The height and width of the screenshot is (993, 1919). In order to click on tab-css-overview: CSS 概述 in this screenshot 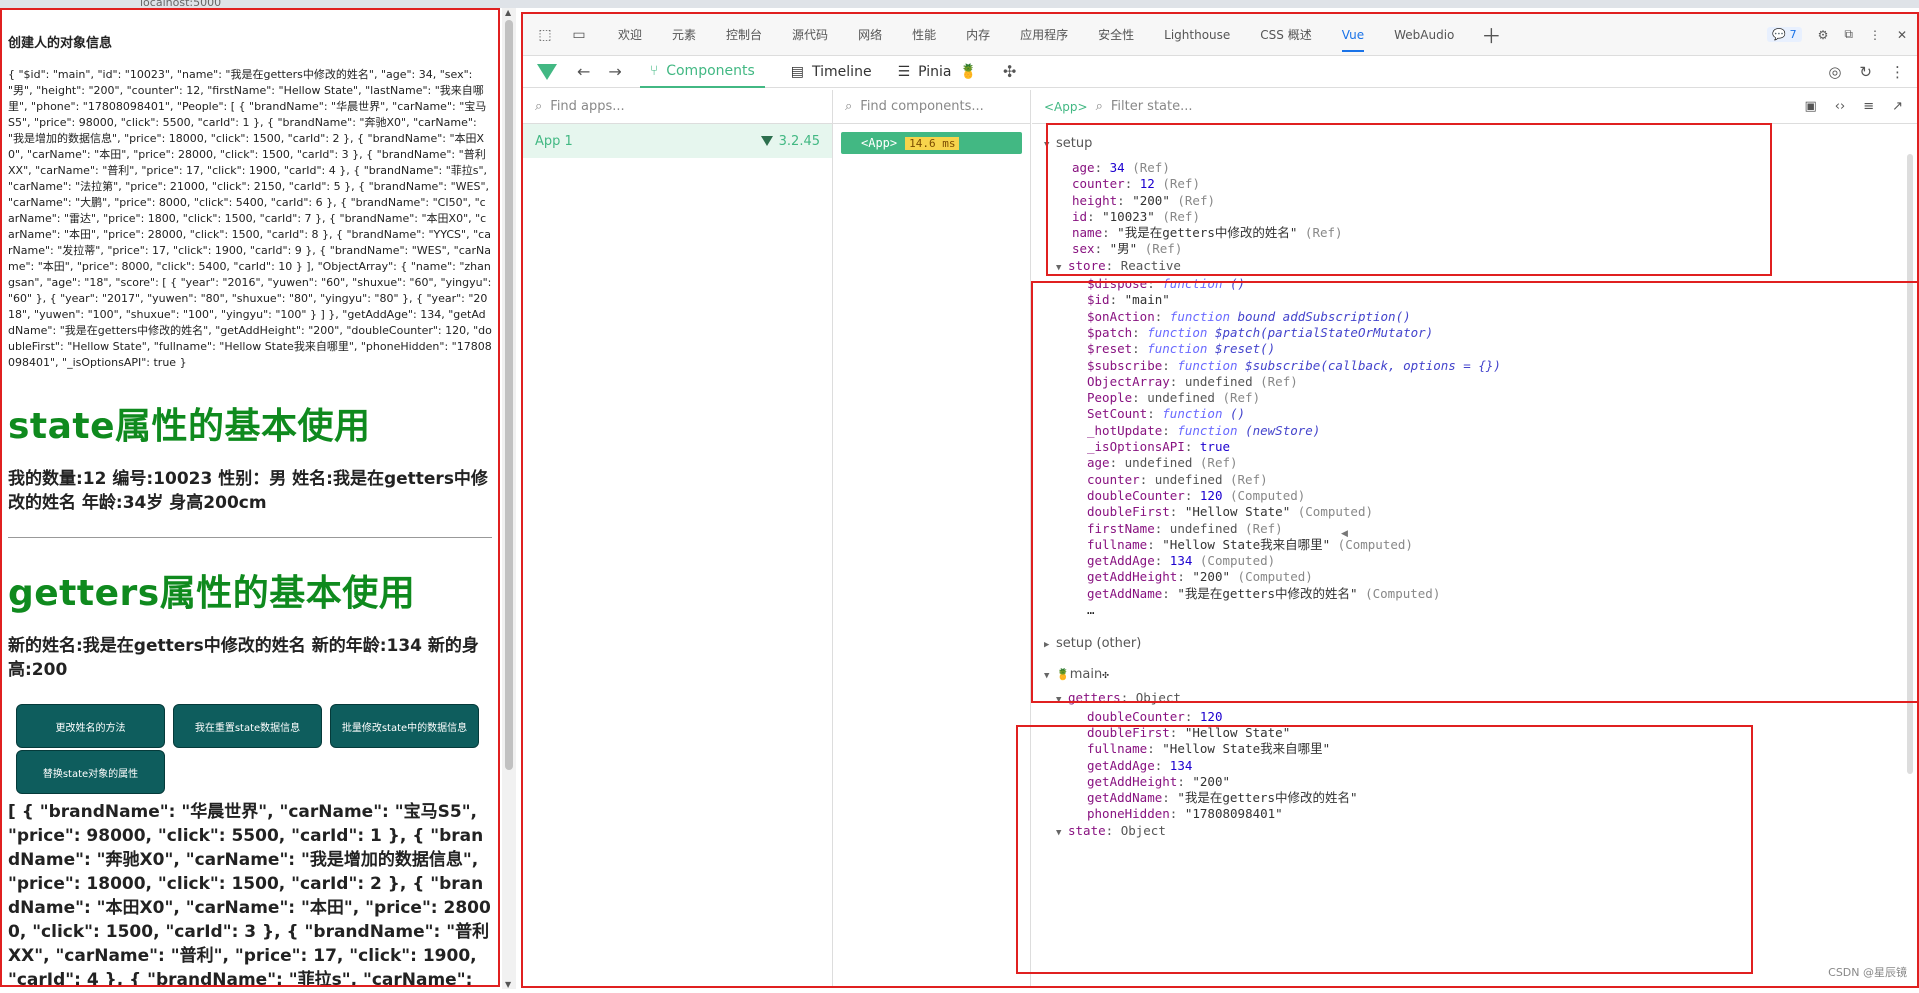, I will do `click(1285, 34)`.